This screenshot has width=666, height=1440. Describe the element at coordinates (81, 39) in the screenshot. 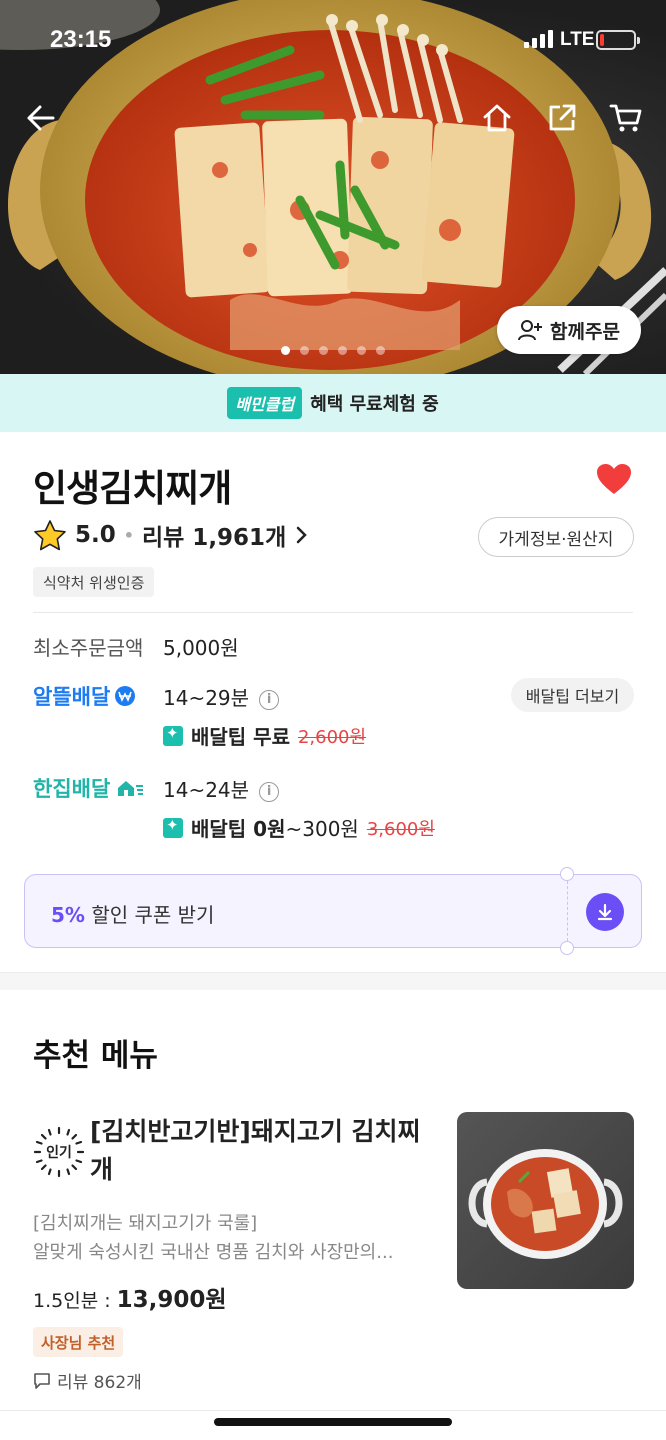

I see `status-time: 23:15` at that location.